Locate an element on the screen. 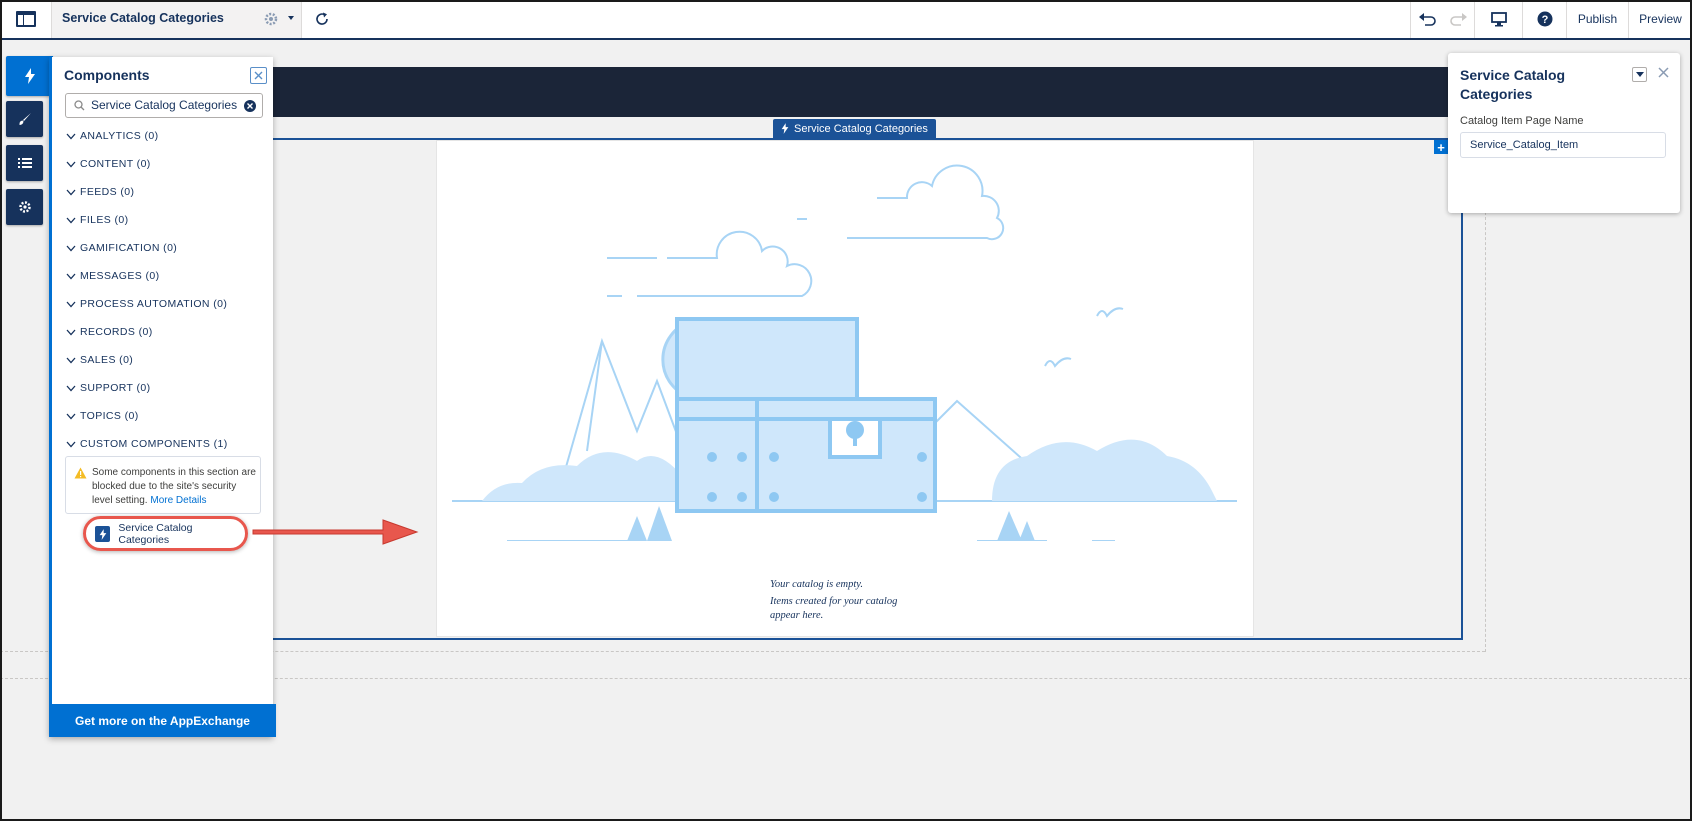 Image resolution: width=1692 pixels, height=821 pixels. property-panel-title: Service Catalog Categories is located at coordinates (1513, 84).